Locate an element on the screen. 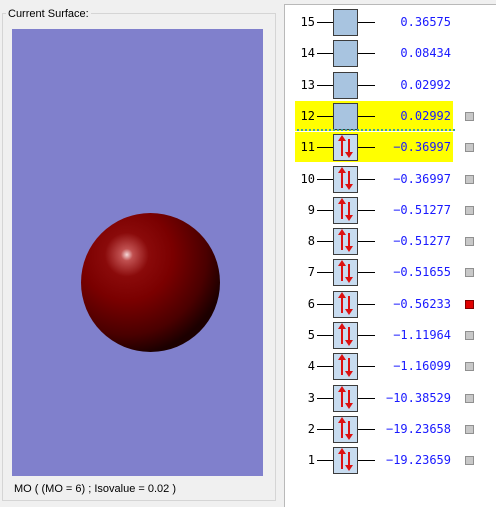 The width and height of the screenshot is (496, 507). orbital-surface-sphere is located at coordinates (150, 282).